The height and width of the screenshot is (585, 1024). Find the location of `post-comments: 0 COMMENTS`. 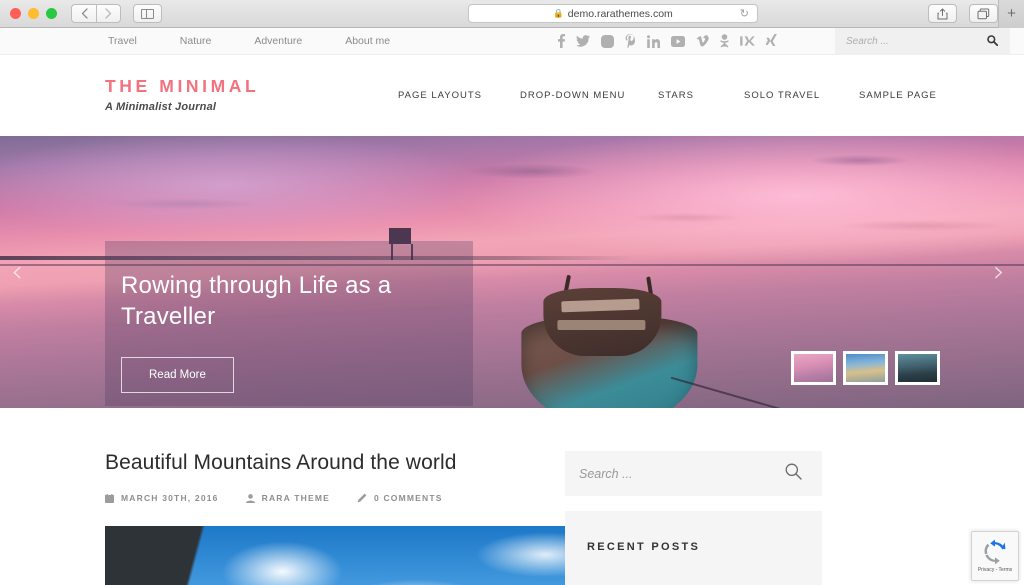

post-comments: 0 COMMENTS is located at coordinates (400, 498).